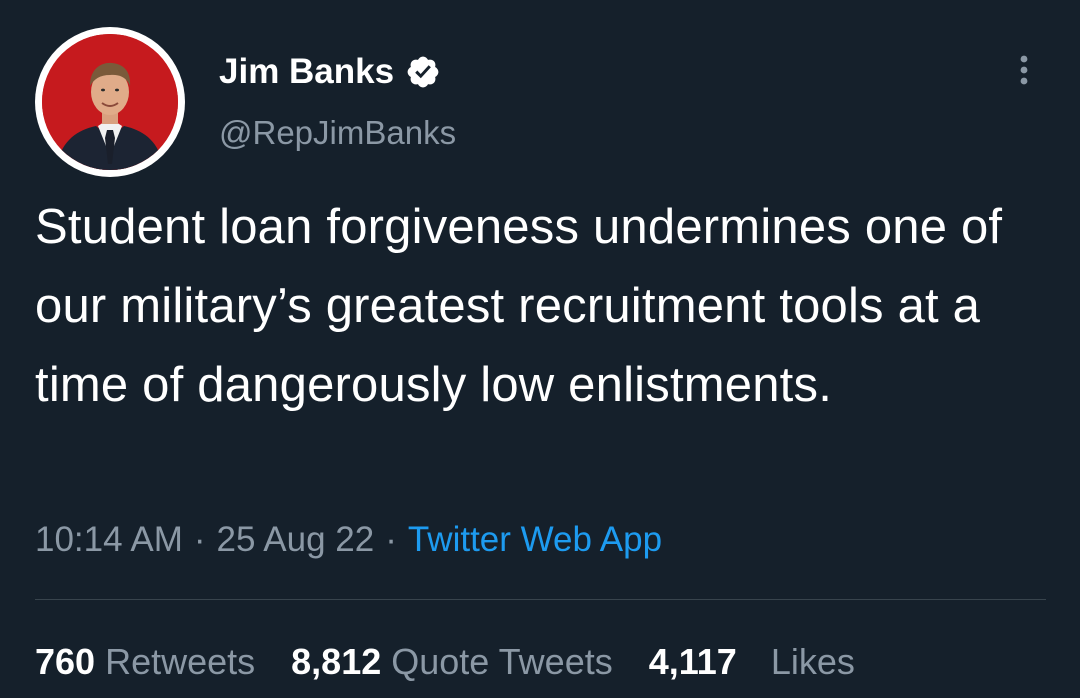  What do you see at coordinates (752, 662) in the screenshot?
I see `likes-stat: 4,117 Likes` at bounding box center [752, 662].